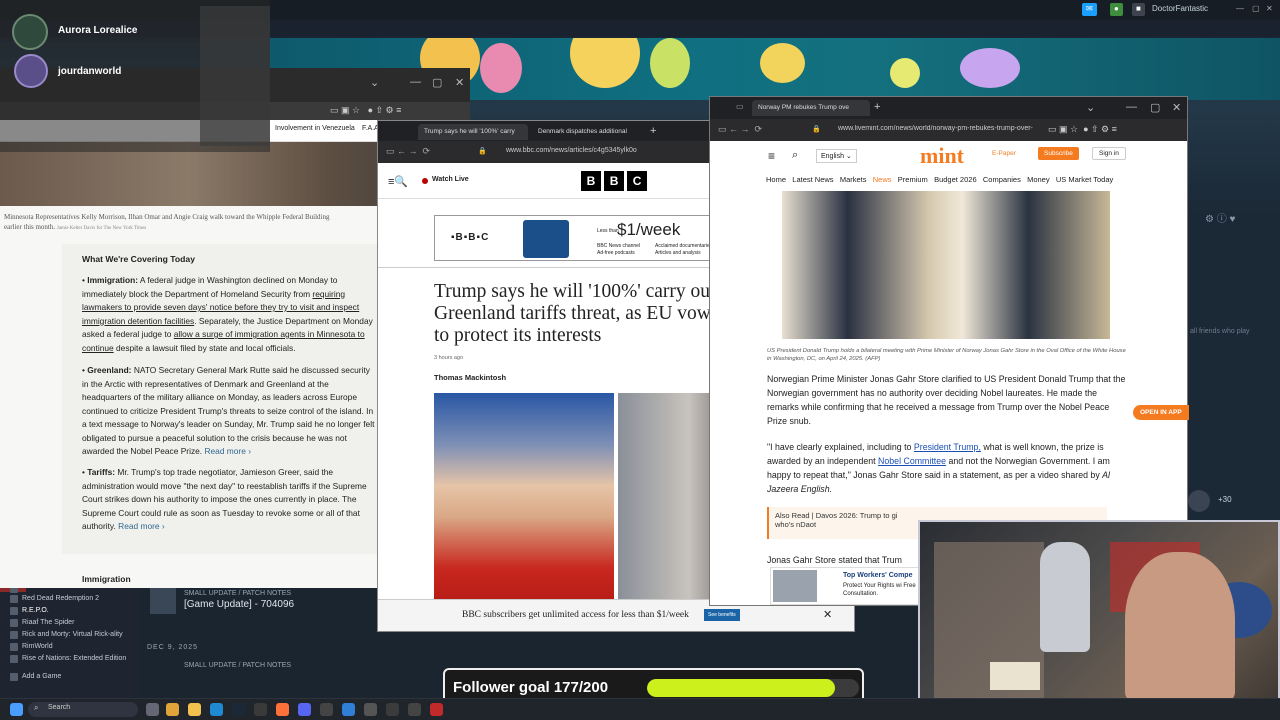  I want to click on inline-link: Nobel Committee, so click(912, 461).